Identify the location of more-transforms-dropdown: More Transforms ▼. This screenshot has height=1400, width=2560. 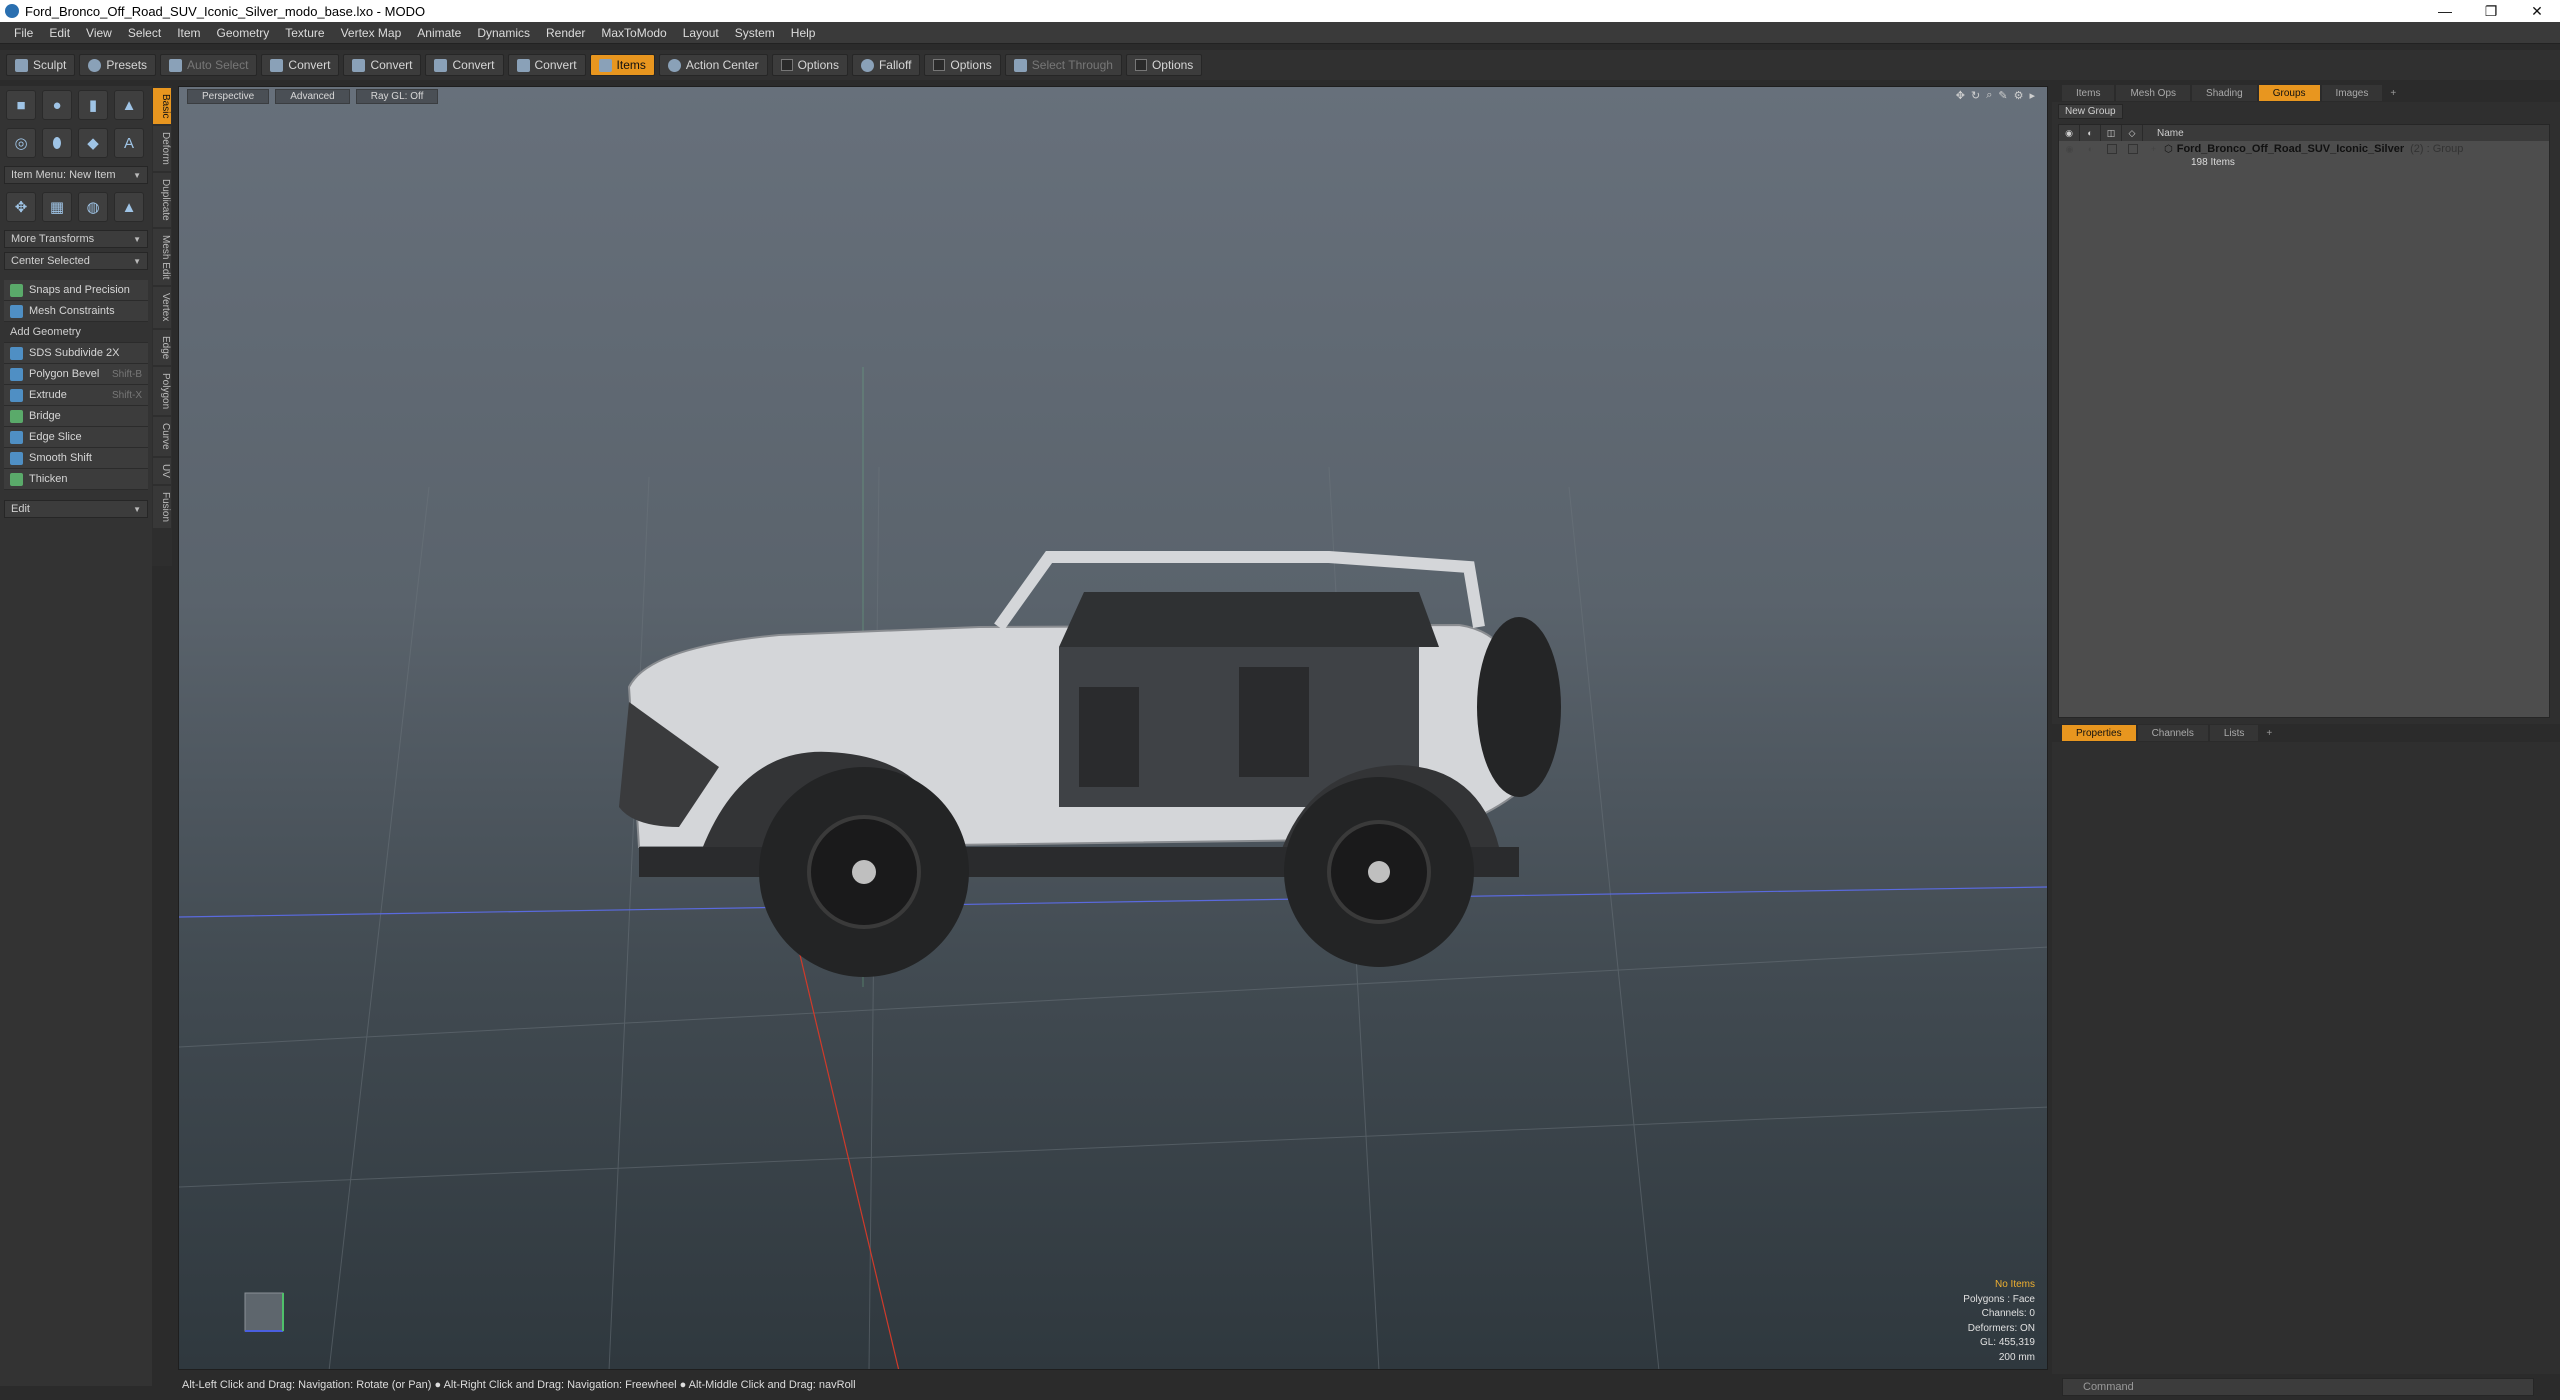
(76, 239).